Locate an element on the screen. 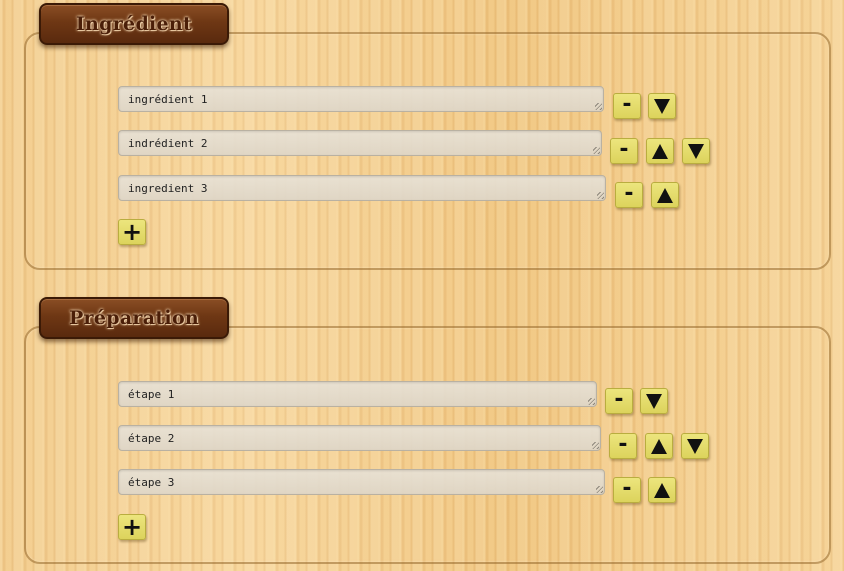  step-1-input: étape 1 is located at coordinates (357, 394).